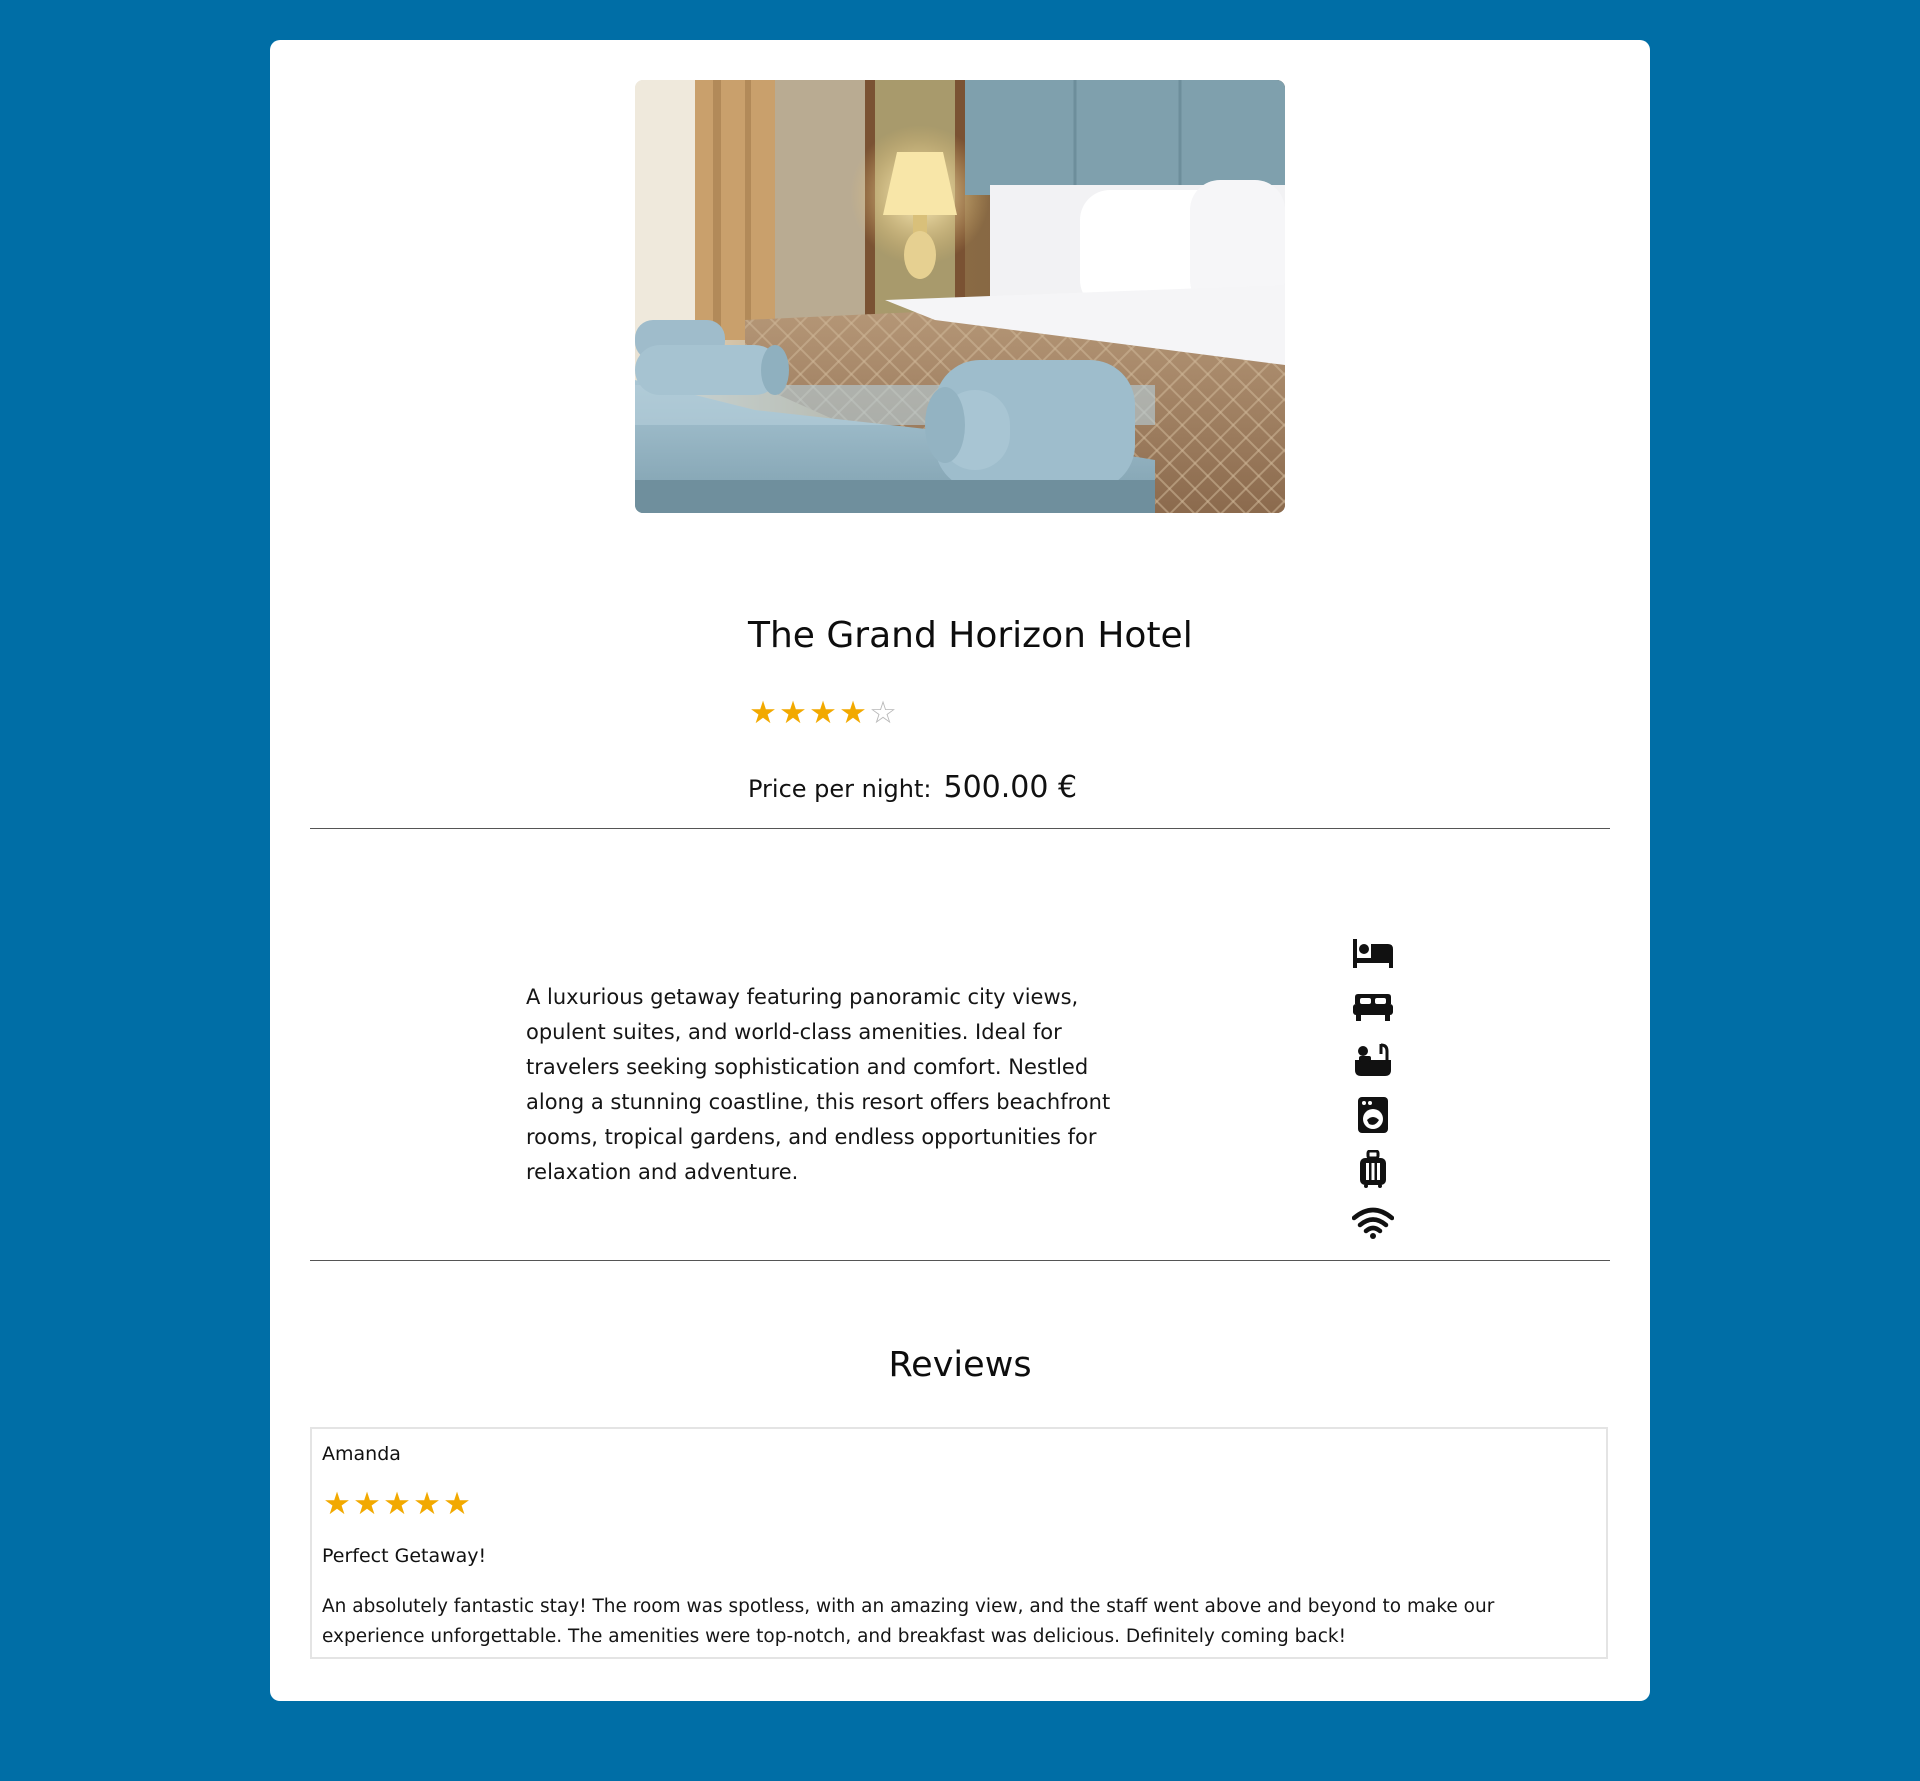  I want to click on review-title: Perfect Getaway!, so click(404, 1556).